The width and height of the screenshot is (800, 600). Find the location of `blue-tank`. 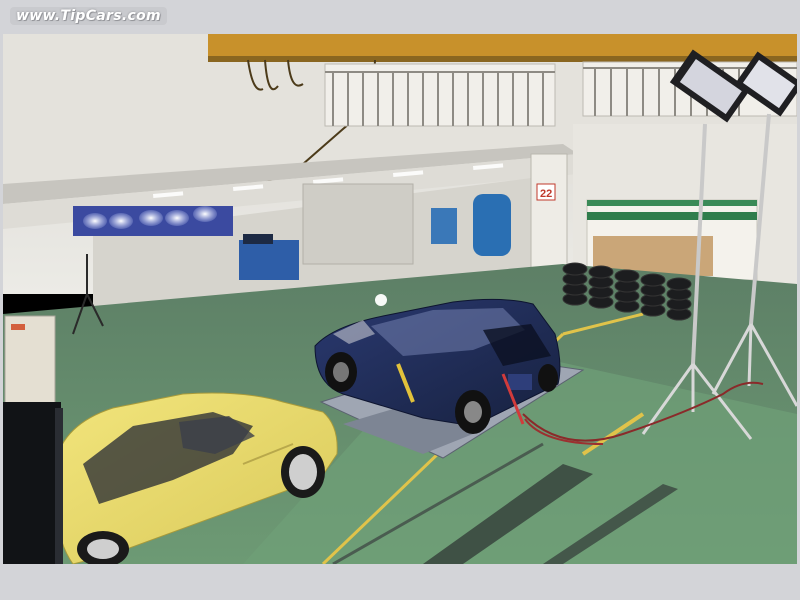

blue-tank is located at coordinates (492, 225).